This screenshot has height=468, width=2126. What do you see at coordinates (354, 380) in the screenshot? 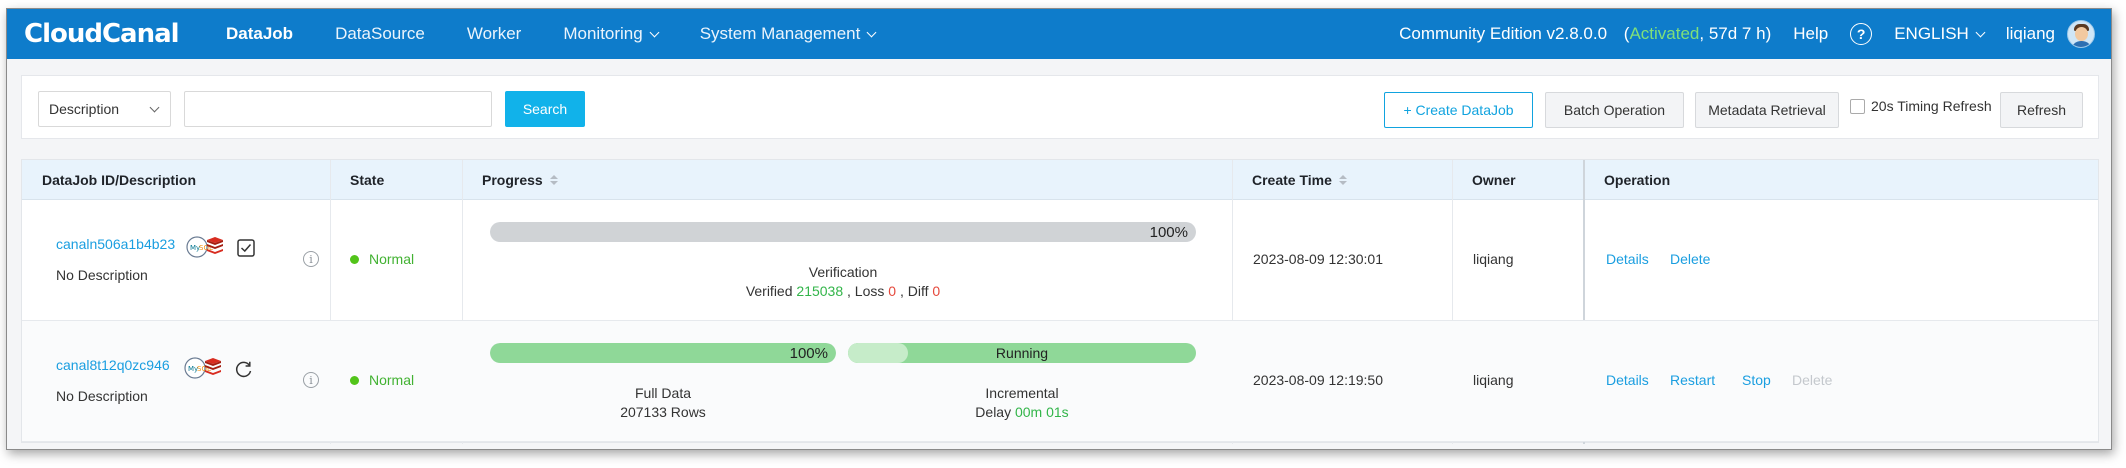
I see `status-dot` at bounding box center [354, 380].